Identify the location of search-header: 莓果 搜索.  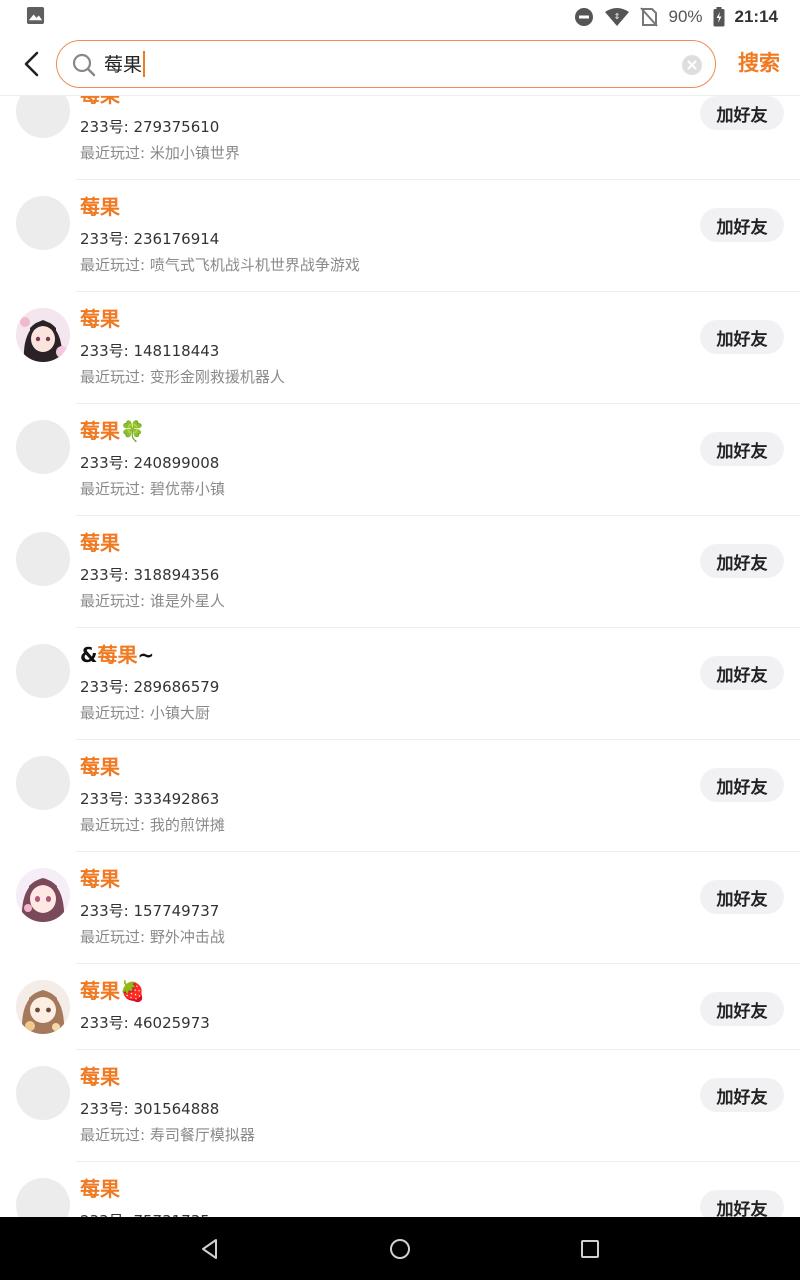
(400, 65).